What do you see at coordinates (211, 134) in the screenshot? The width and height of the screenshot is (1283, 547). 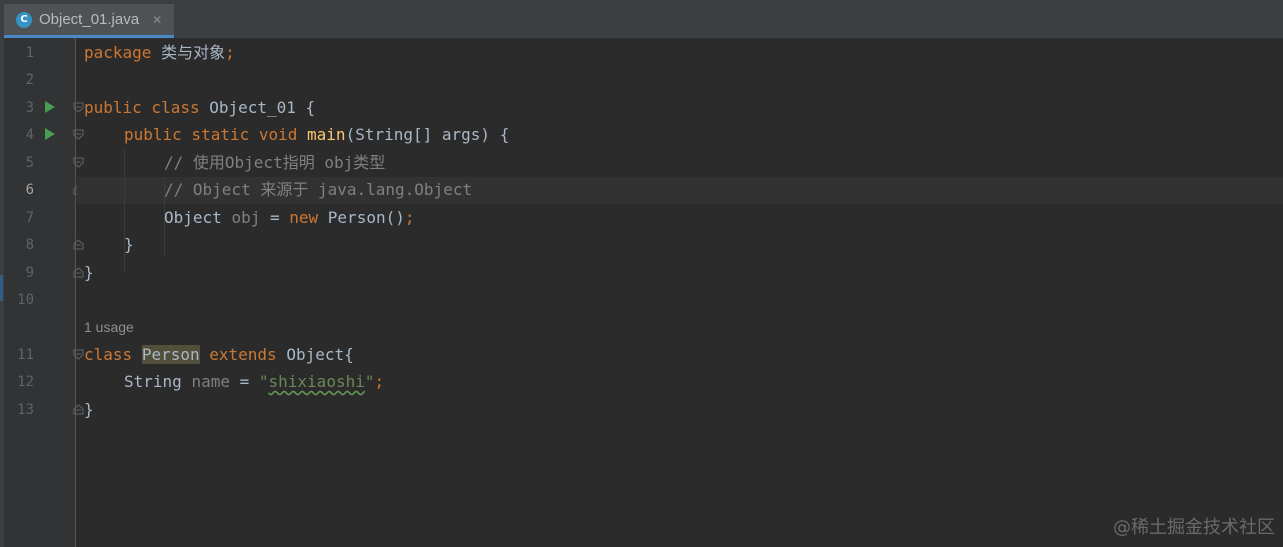 I see `keyword: public static void` at bounding box center [211, 134].